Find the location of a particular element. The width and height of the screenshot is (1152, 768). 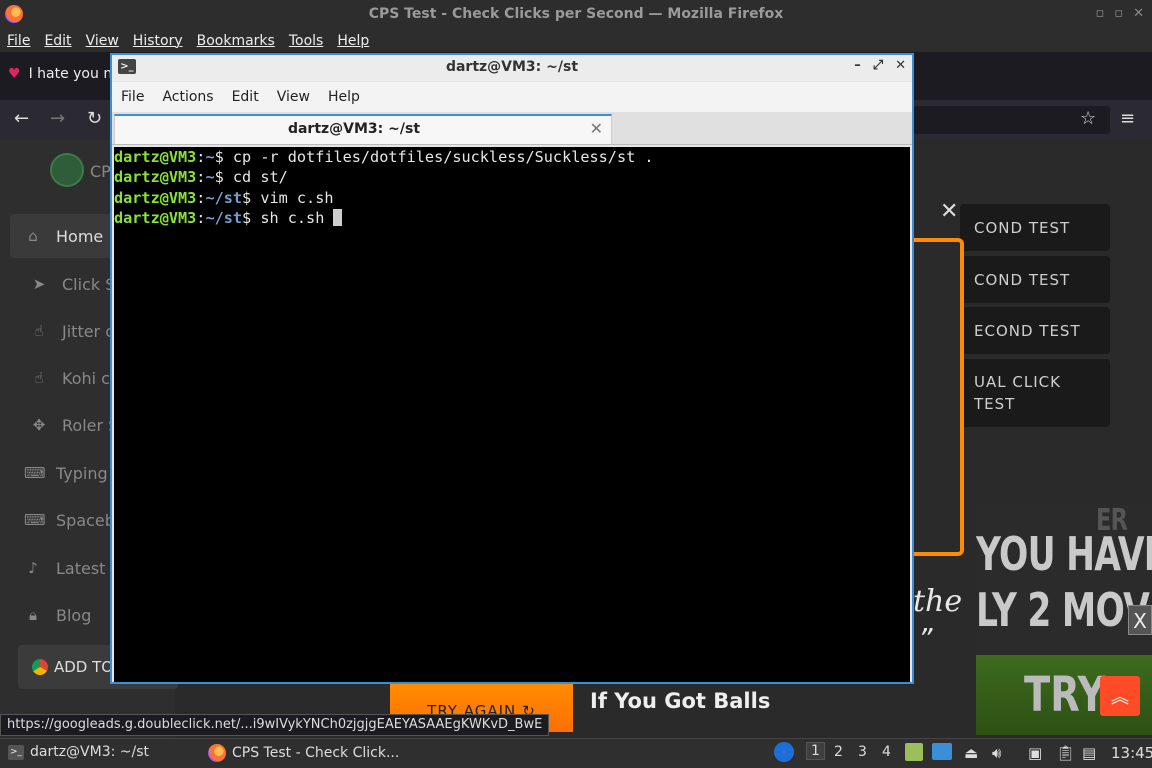

terminal-tab: dartz@VM3: ~/st ✕ is located at coordinates (363, 129).